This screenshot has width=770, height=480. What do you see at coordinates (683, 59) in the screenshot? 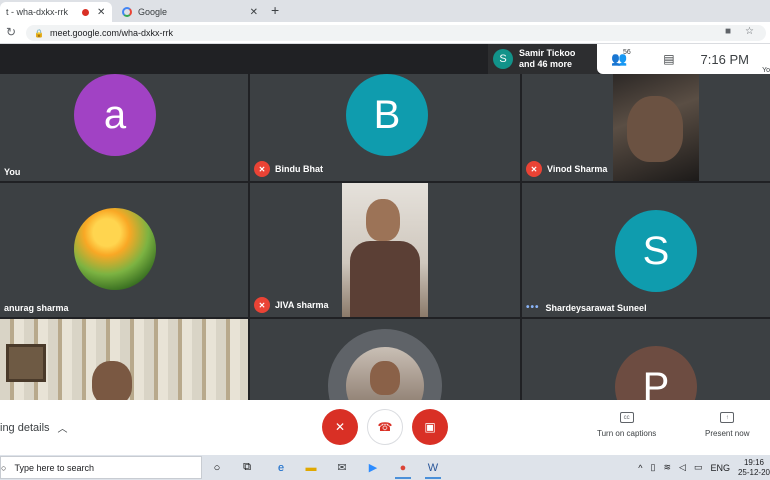
I see `top-right-panel: 👥 56 ▤ 7:16 PM Yo` at bounding box center [683, 59].